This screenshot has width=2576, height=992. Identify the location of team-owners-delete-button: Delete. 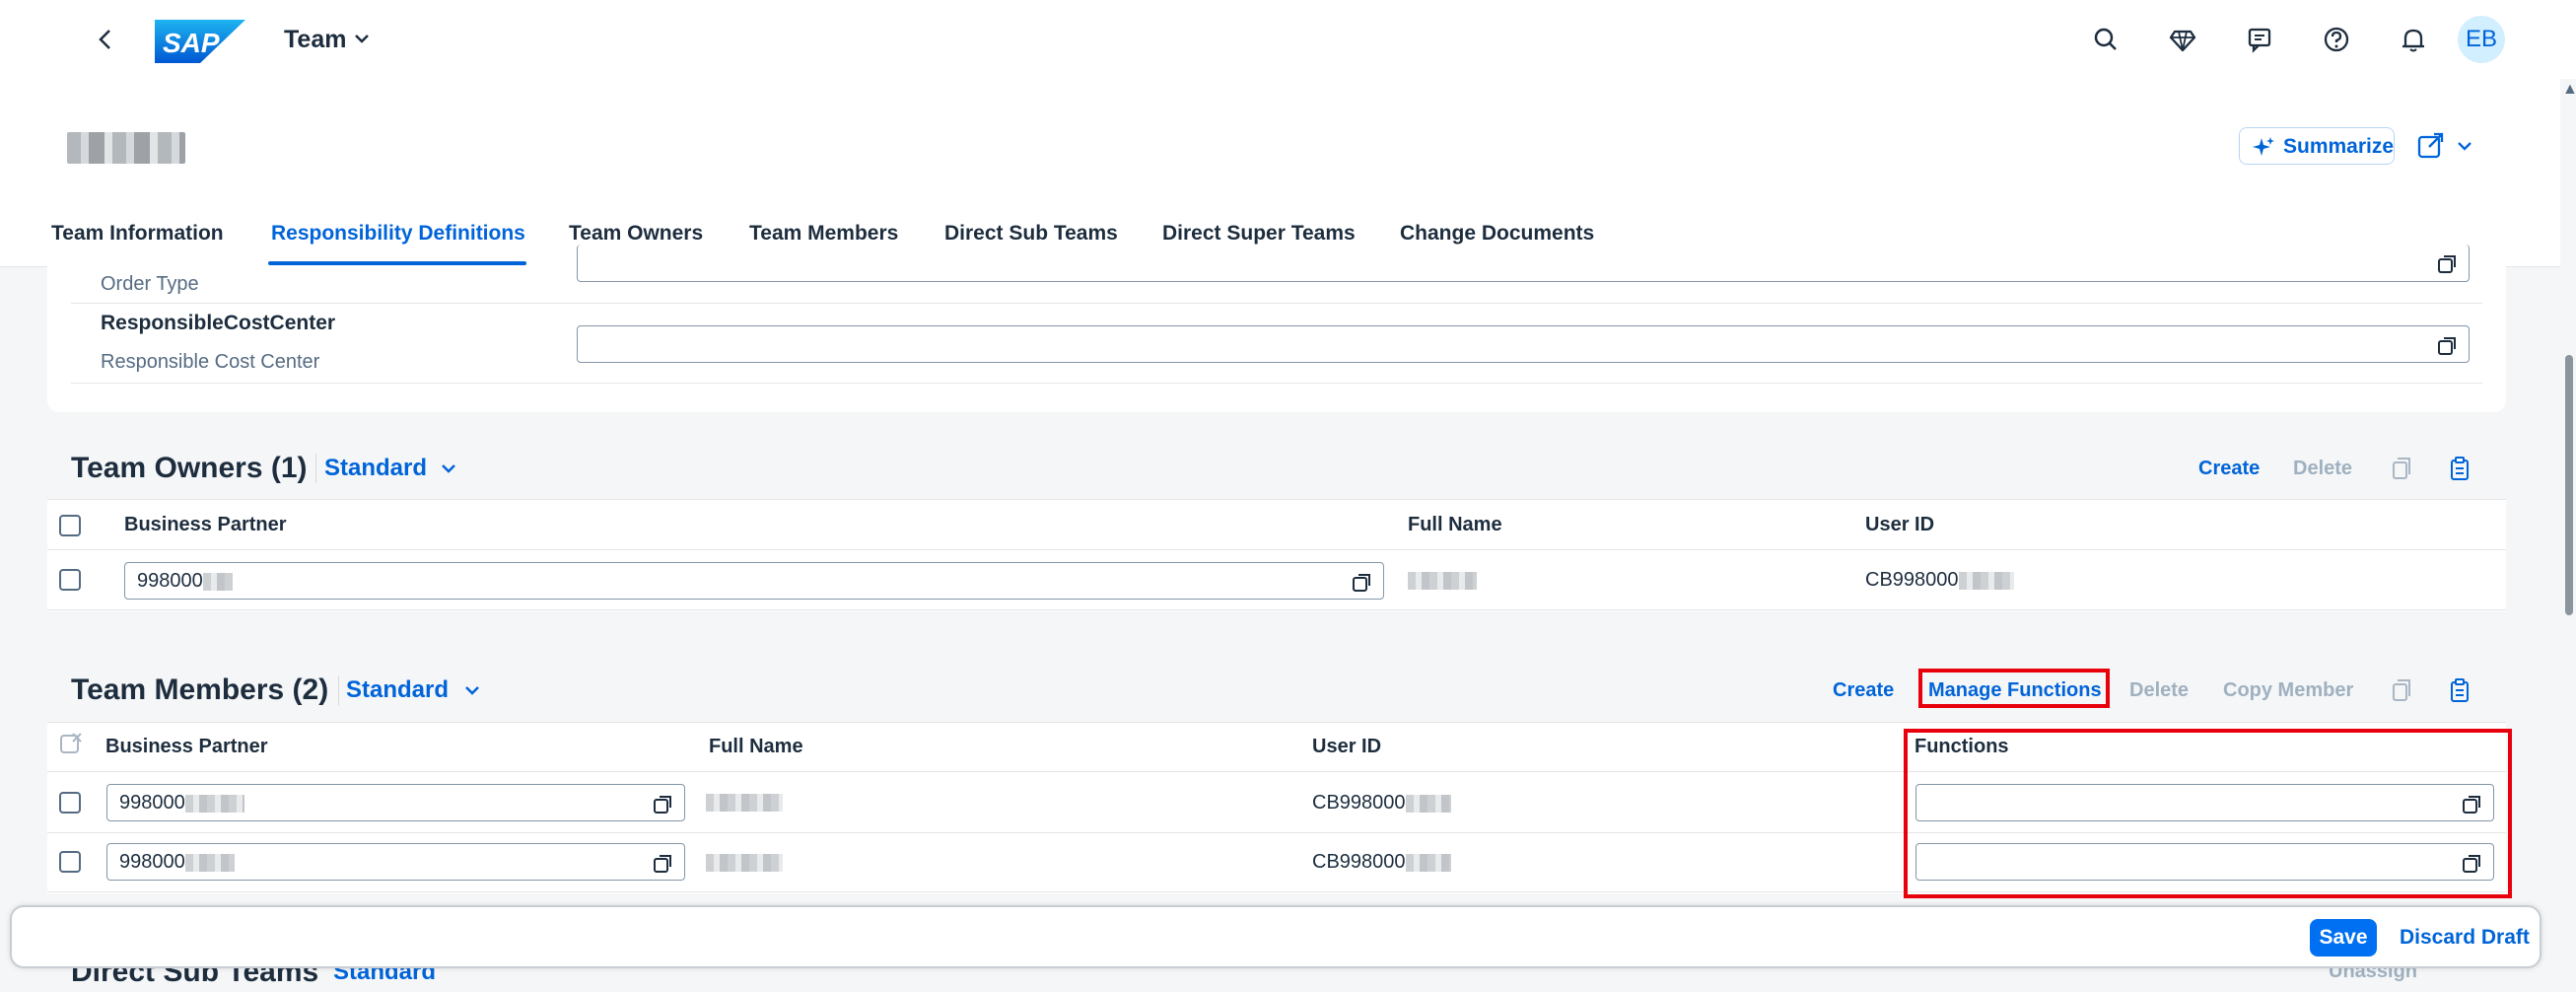
(2322, 469).